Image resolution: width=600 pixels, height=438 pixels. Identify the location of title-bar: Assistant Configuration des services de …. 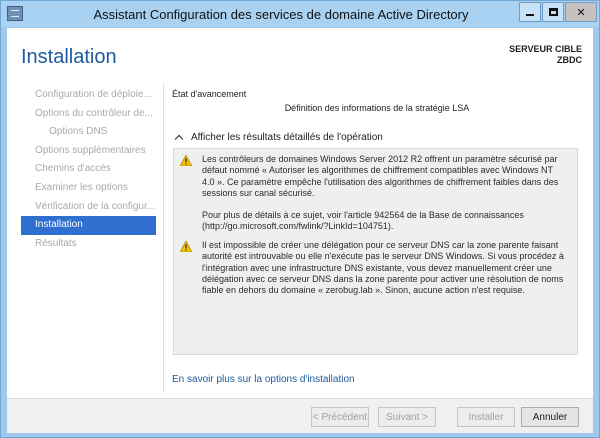
(300, 14).